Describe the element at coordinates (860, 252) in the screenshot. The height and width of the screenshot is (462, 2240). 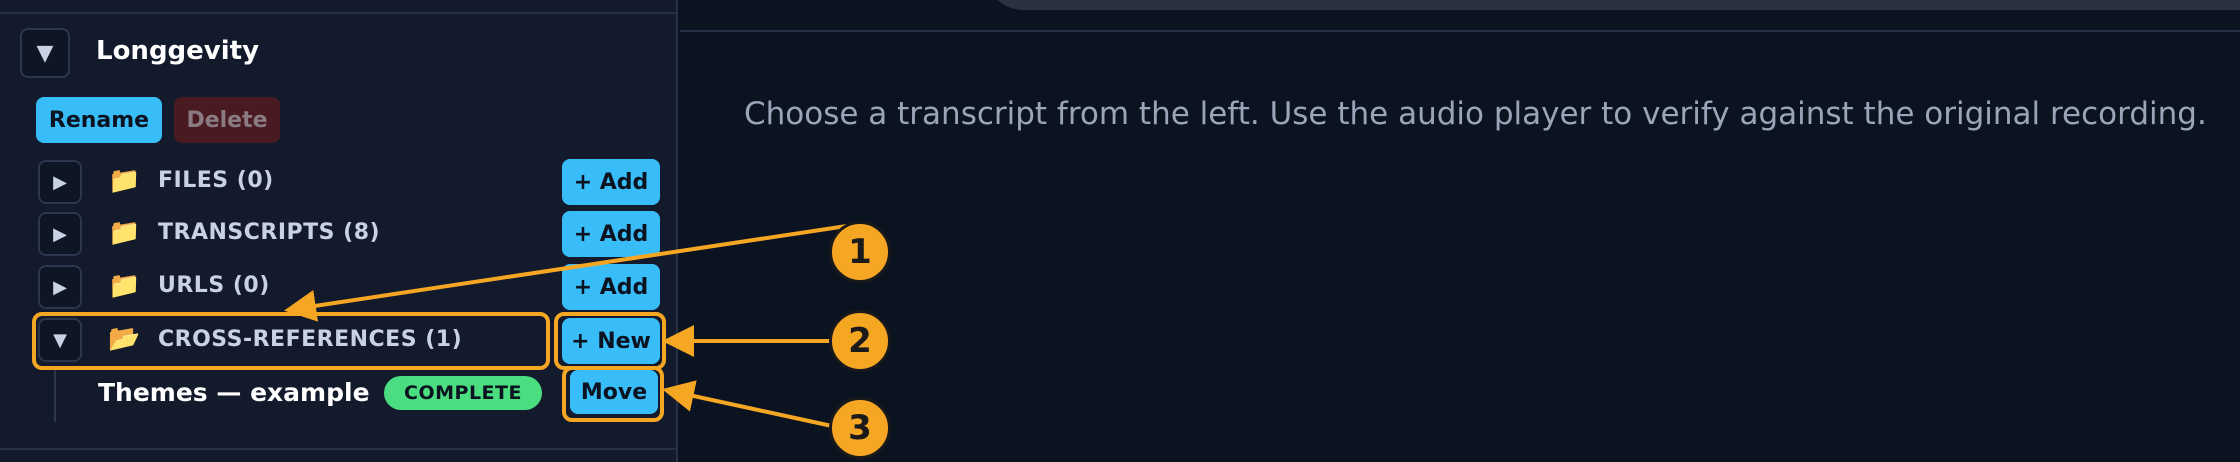
I see `callout-1: 1` at that location.